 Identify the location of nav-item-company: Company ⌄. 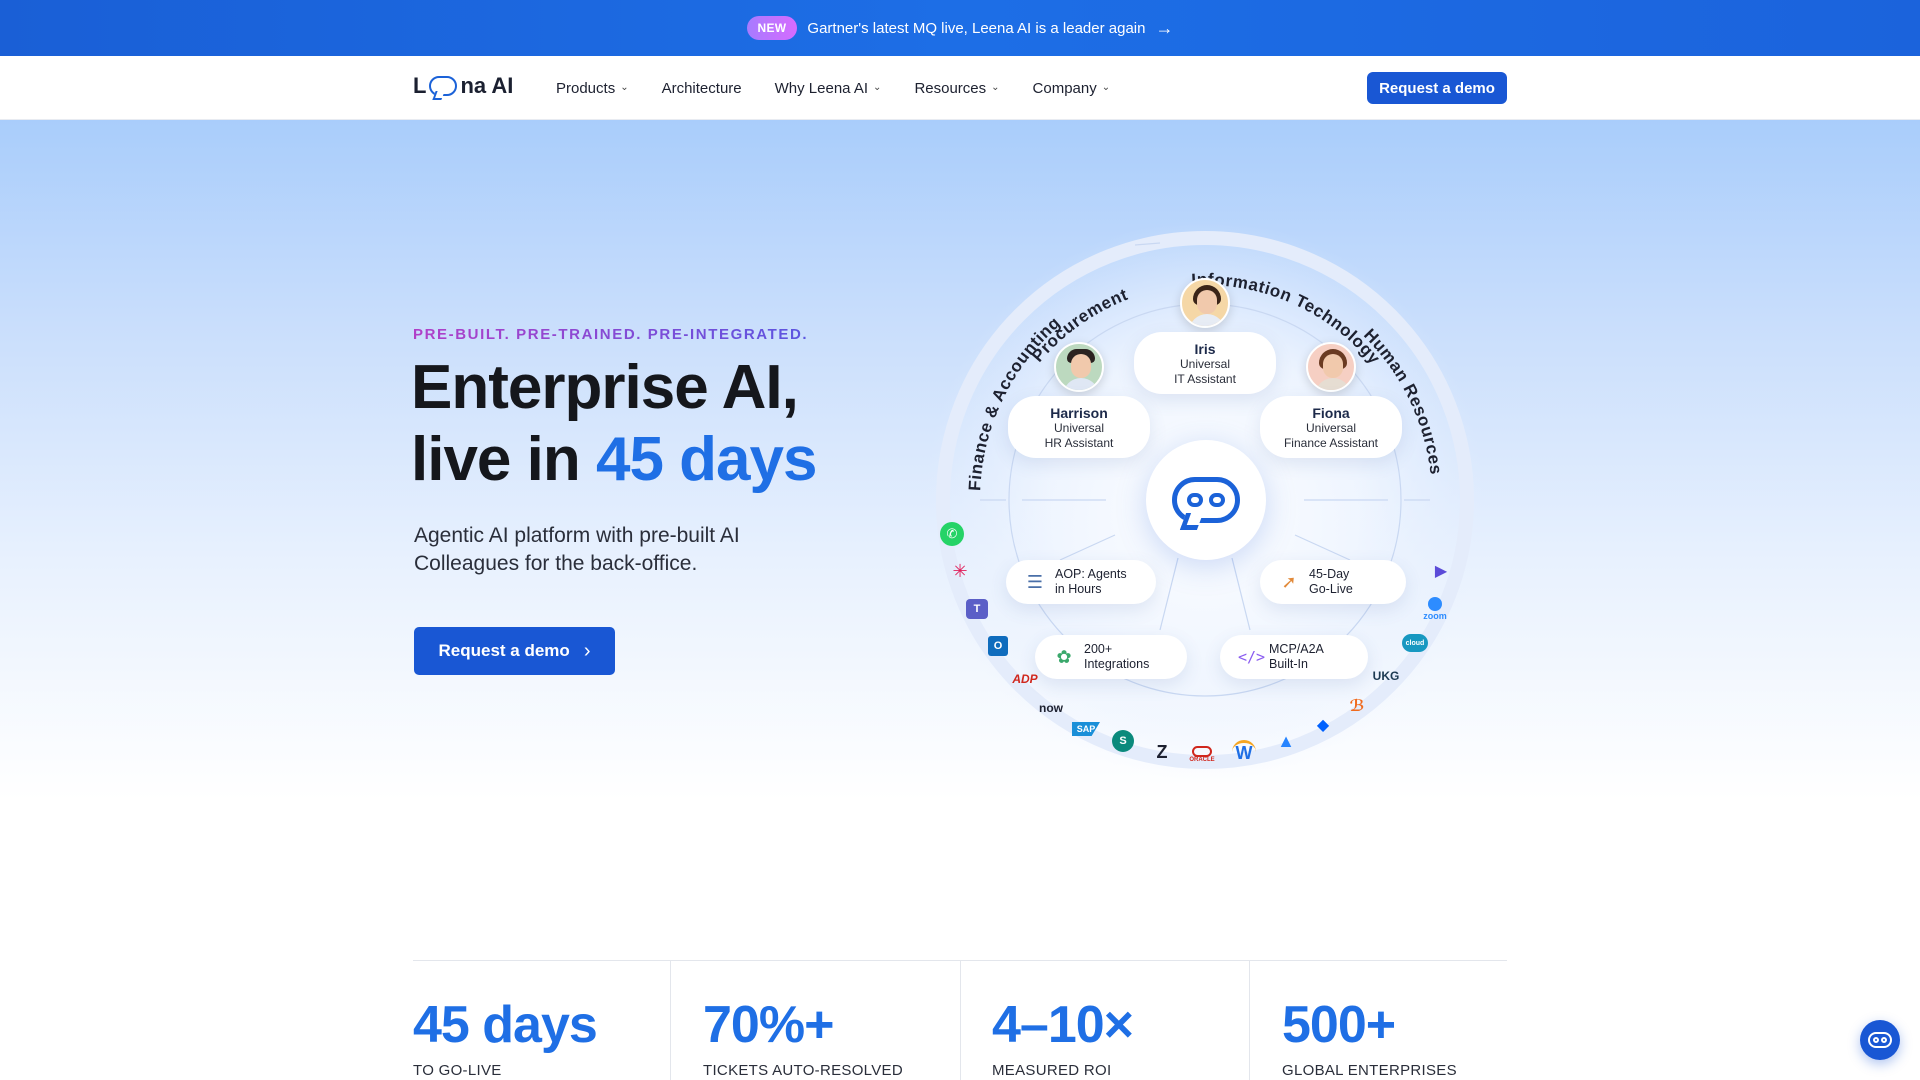
(1072, 88).